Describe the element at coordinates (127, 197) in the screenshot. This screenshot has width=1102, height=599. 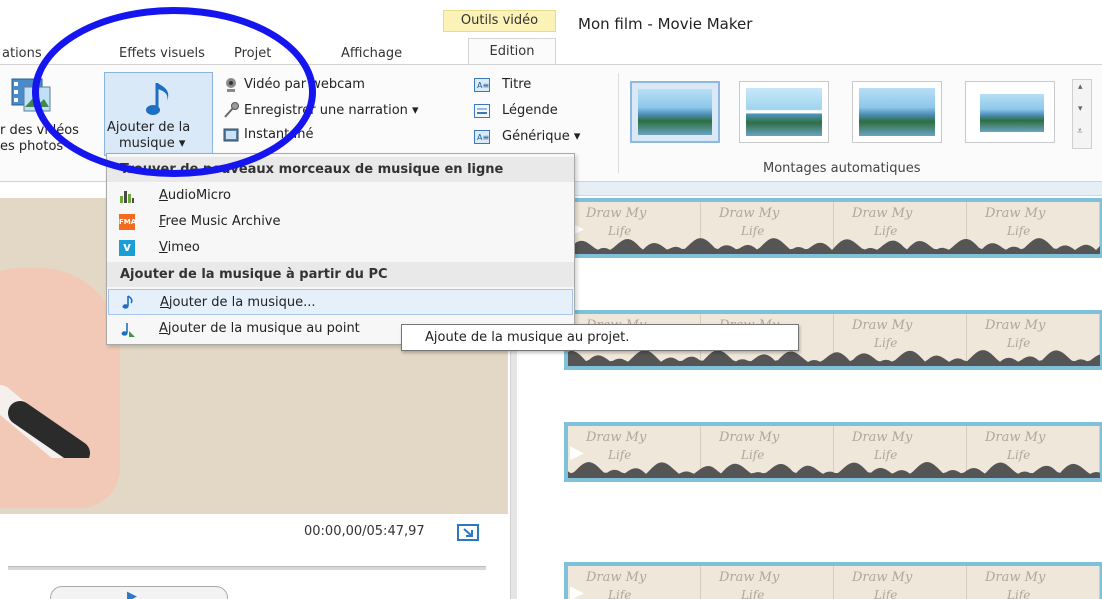
I see `audiomicro-icon` at that location.